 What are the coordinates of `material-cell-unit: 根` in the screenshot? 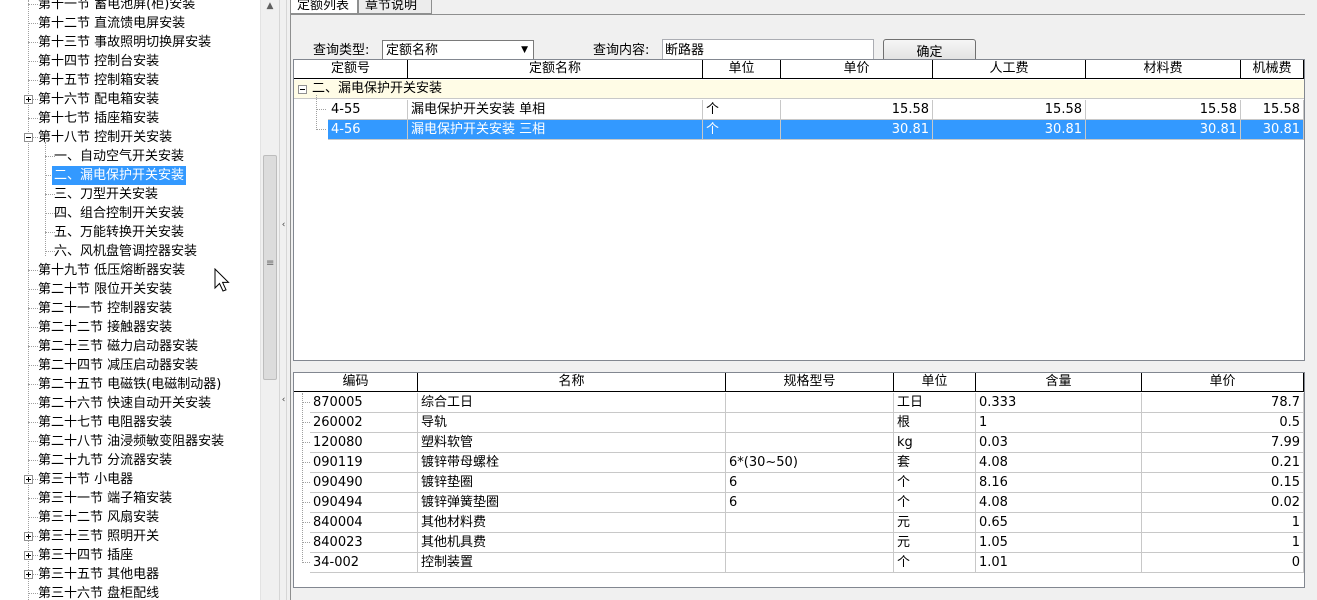 It's located at (935, 423).